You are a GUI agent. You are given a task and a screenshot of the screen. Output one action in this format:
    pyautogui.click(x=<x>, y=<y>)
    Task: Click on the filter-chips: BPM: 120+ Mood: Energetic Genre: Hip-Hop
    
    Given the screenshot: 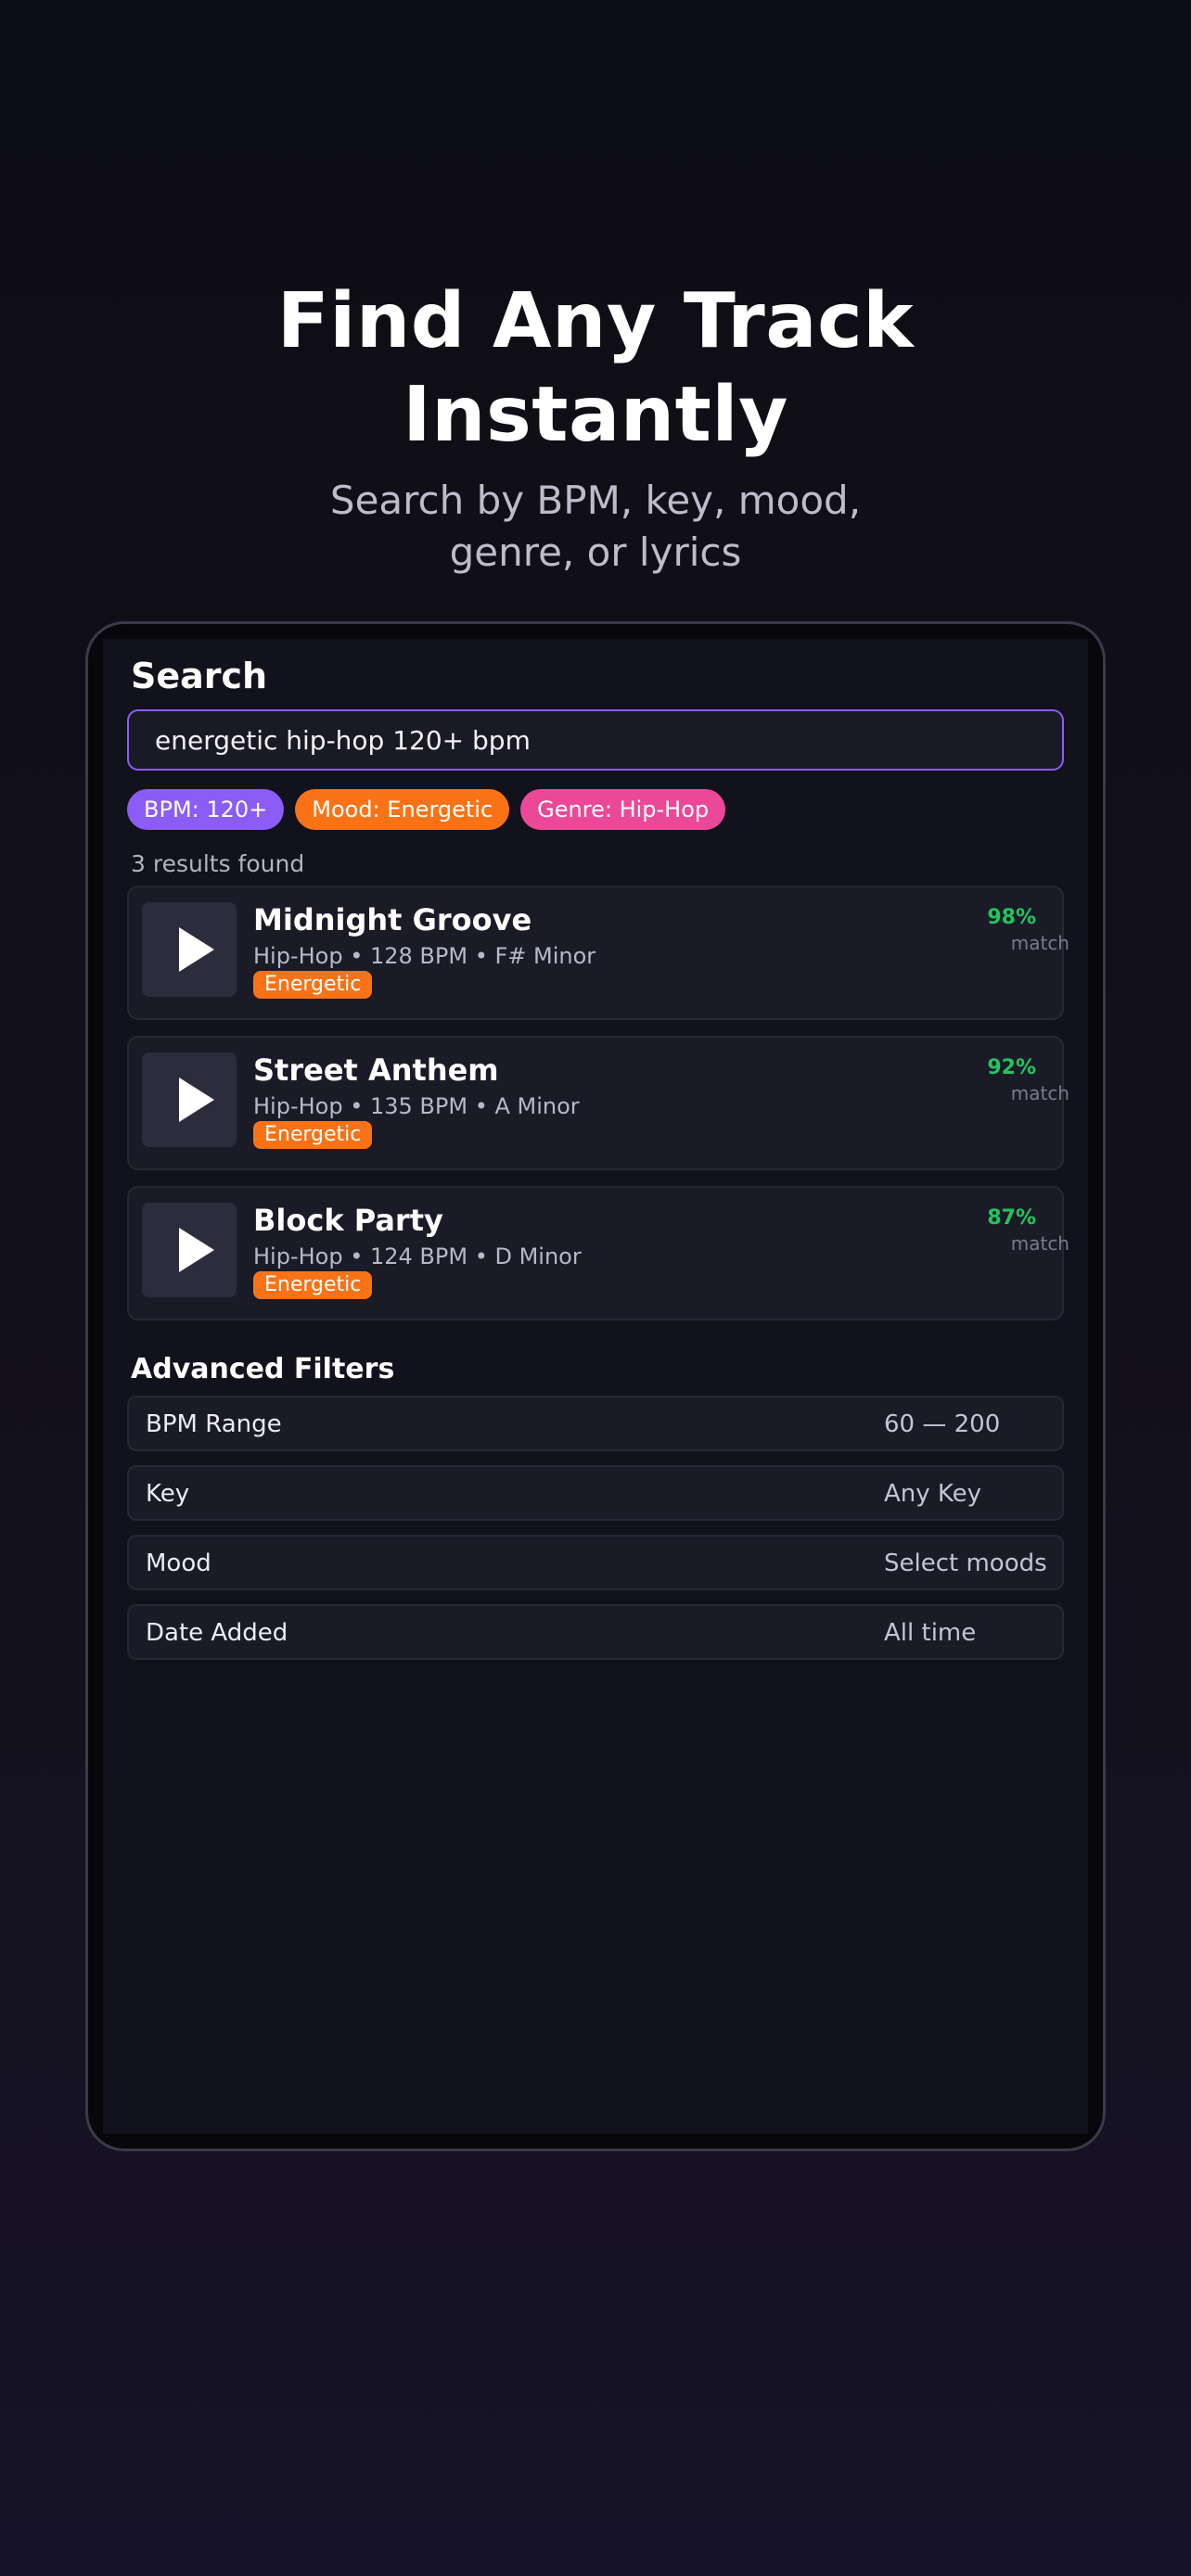 What is the action you would take?
    pyautogui.click(x=426, y=809)
    